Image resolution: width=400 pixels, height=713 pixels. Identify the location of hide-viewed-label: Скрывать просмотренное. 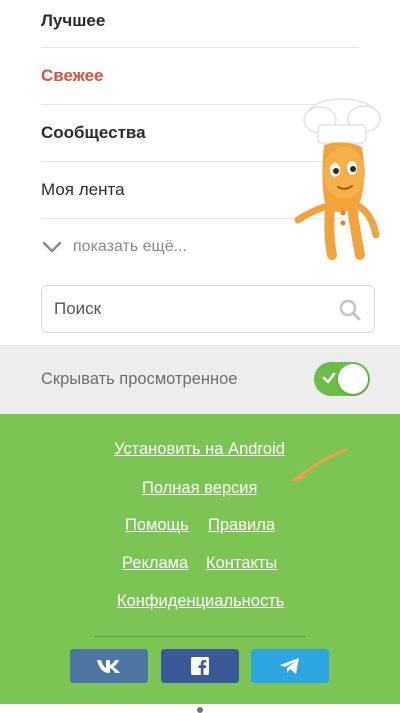
(139, 379).